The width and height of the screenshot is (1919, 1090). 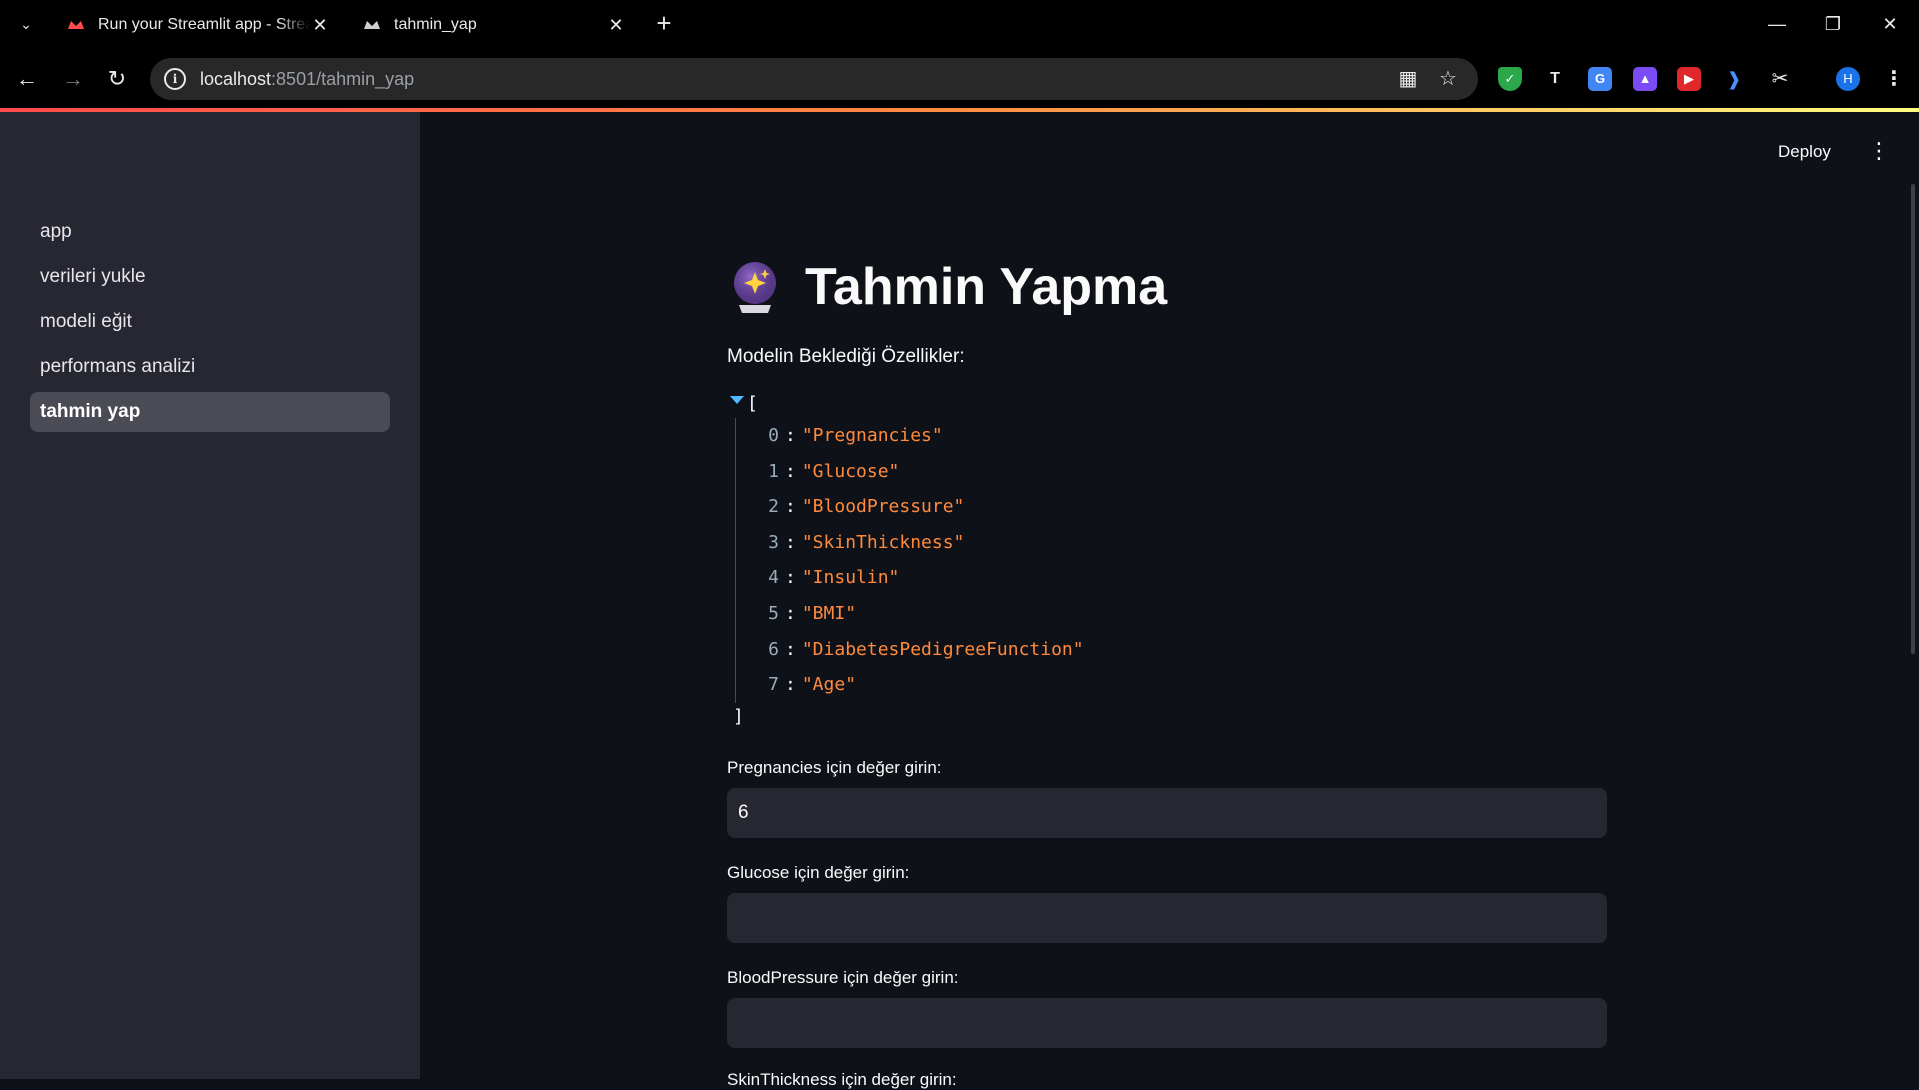 I want to click on google-translate-extension-icon: G, so click(x=1600, y=79).